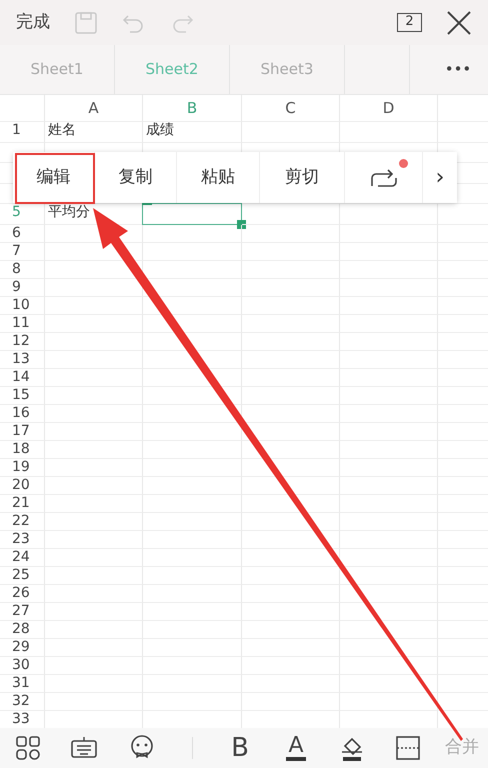  What do you see at coordinates (440, 177) in the screenshot?
I see `next-button: ›` at bounding box center [440, 177].